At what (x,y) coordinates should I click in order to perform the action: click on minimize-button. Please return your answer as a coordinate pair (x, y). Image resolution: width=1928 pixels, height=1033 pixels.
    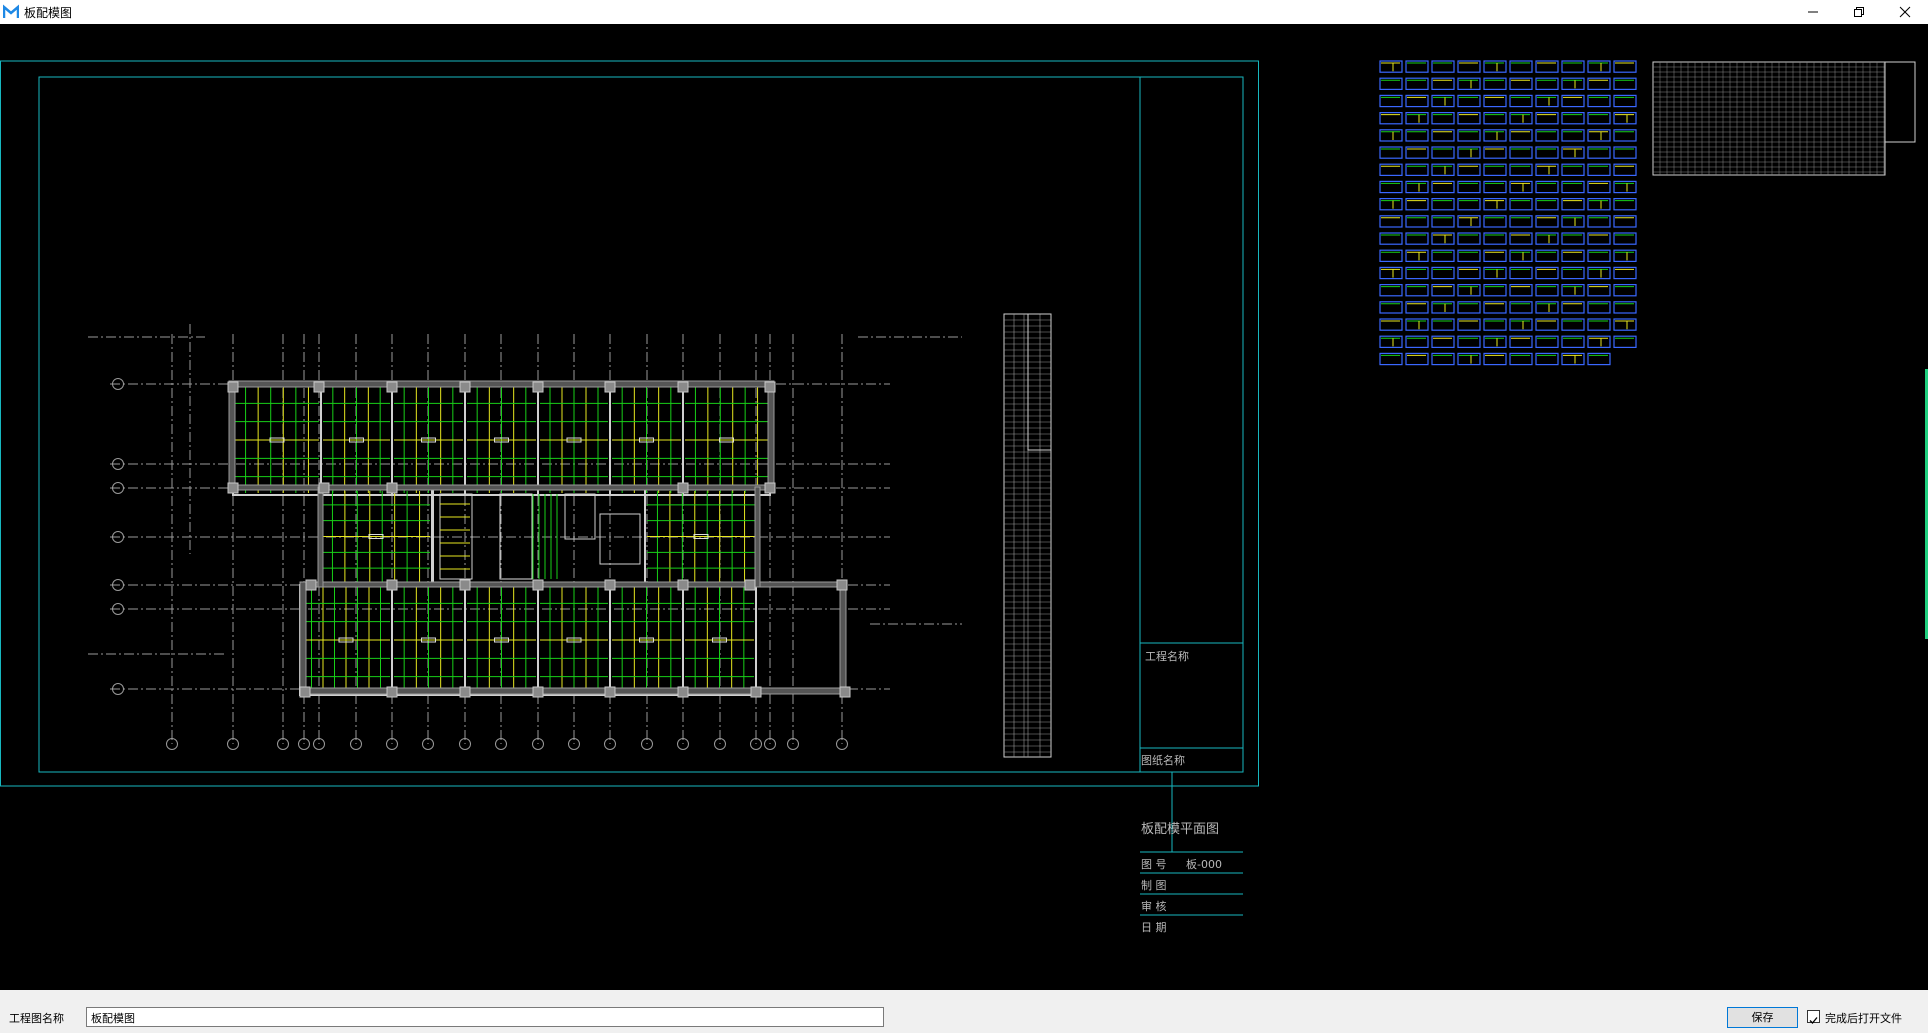
    Looking at the image, I should click on (1813, 12).